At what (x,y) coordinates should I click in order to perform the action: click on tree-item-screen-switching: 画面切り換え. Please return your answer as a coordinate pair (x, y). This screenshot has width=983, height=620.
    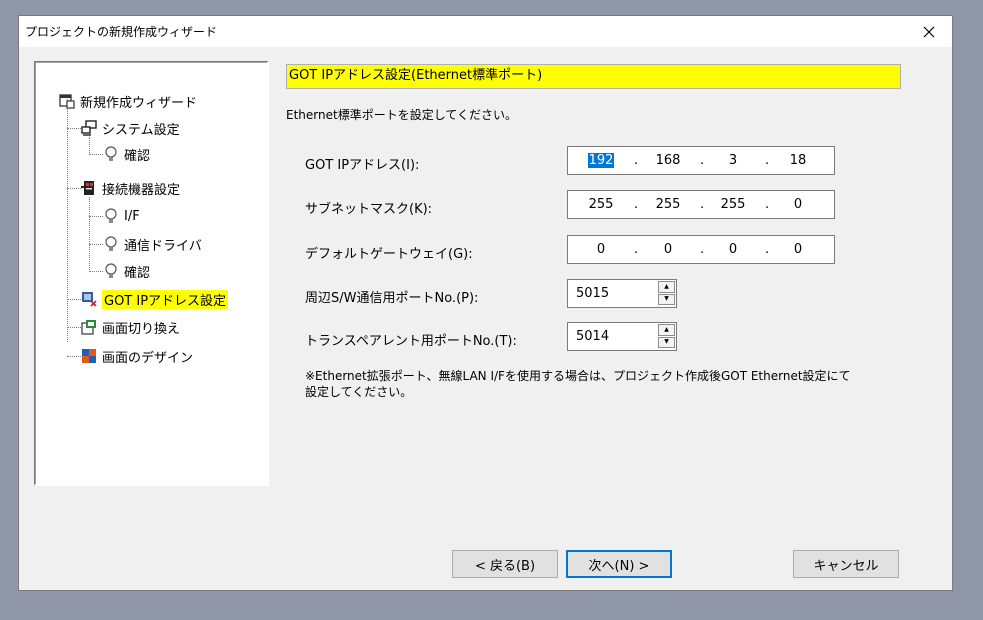
    Looking at the image, I should click on (130, 327).